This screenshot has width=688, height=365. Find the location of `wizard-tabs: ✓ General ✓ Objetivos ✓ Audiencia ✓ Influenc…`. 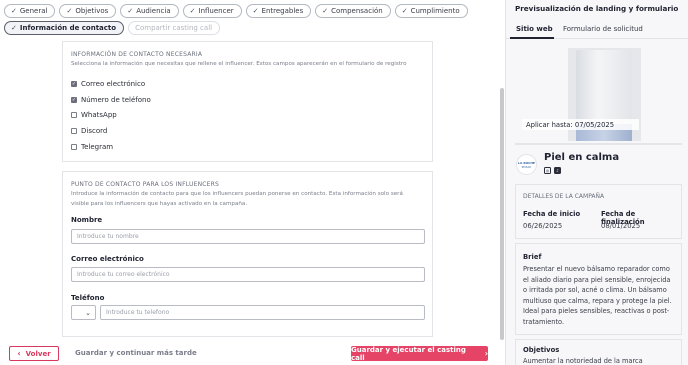

wizard-tabs: ✓ General ✓ Objetivos ✓ Audiencia ✓ Influenc… is located at coordinates (252, 19).